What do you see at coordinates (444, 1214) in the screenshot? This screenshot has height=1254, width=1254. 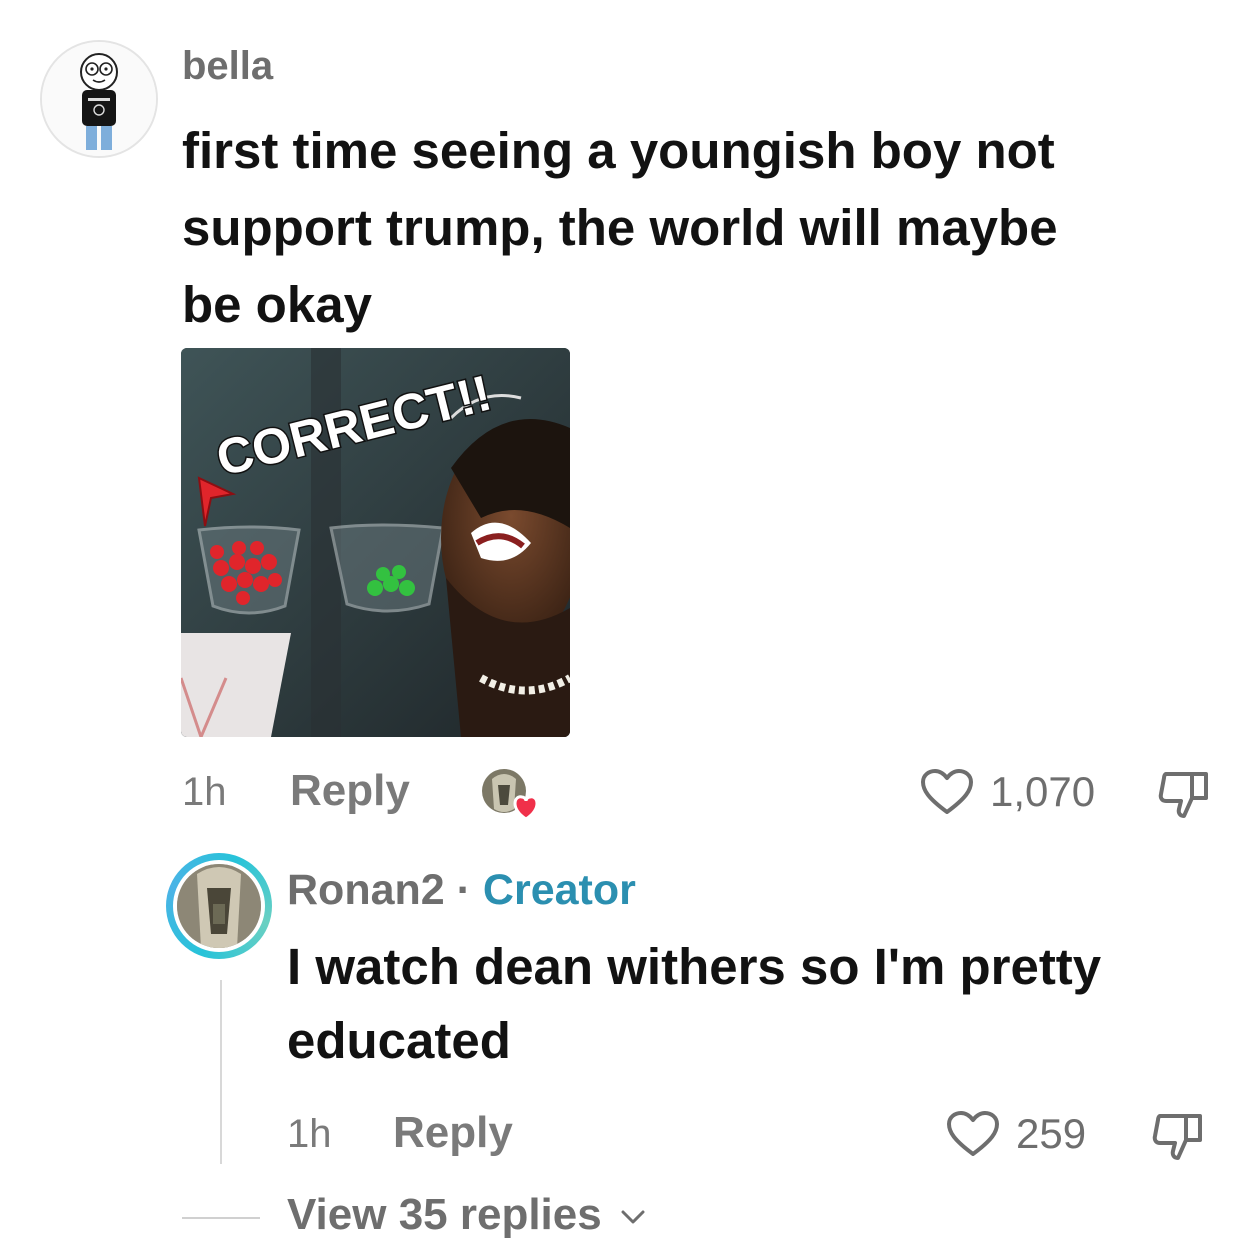 I see `view-replies-label: View 35 replies` at bounding box center [444, 1214].